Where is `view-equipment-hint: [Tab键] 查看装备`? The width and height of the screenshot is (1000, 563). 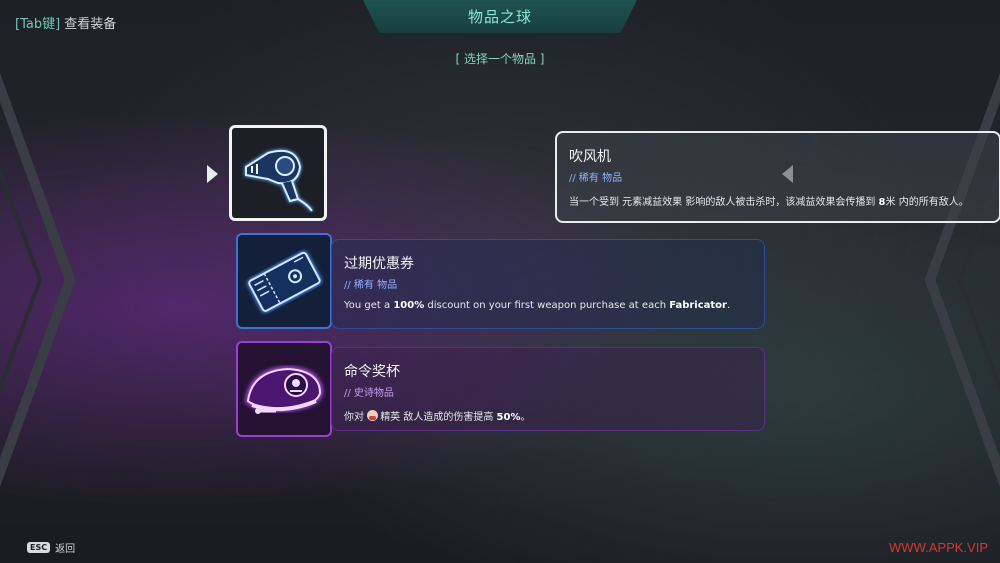 view-equipment-hint: [Tab键] 查看装备 is located at coordinates (65, 22).